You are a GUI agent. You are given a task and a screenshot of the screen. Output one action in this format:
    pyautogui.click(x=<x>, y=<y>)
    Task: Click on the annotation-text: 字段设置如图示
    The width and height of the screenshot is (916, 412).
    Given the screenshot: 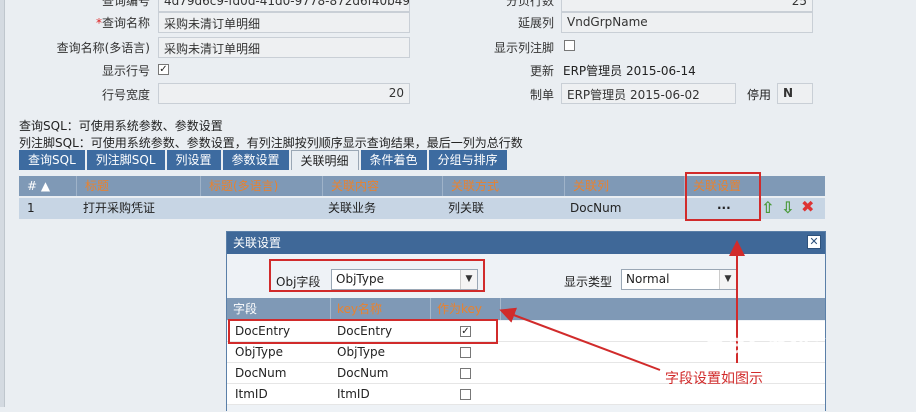 What is the action you would take?
    pyautogui.click(x=714, y=379)
    